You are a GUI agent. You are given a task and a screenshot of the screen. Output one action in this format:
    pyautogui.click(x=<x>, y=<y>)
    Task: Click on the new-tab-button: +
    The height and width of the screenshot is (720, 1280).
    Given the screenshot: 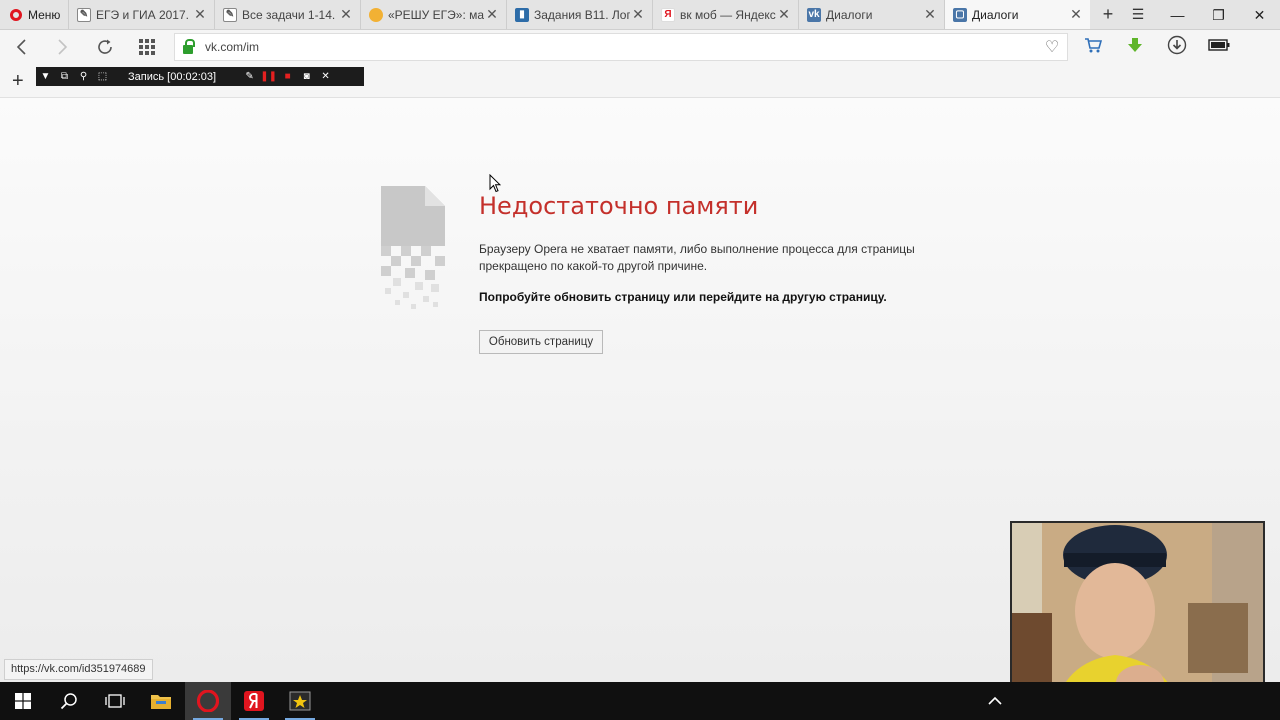 What is the action you would take?
    pyautogui.click(x=1108, y=14)
    